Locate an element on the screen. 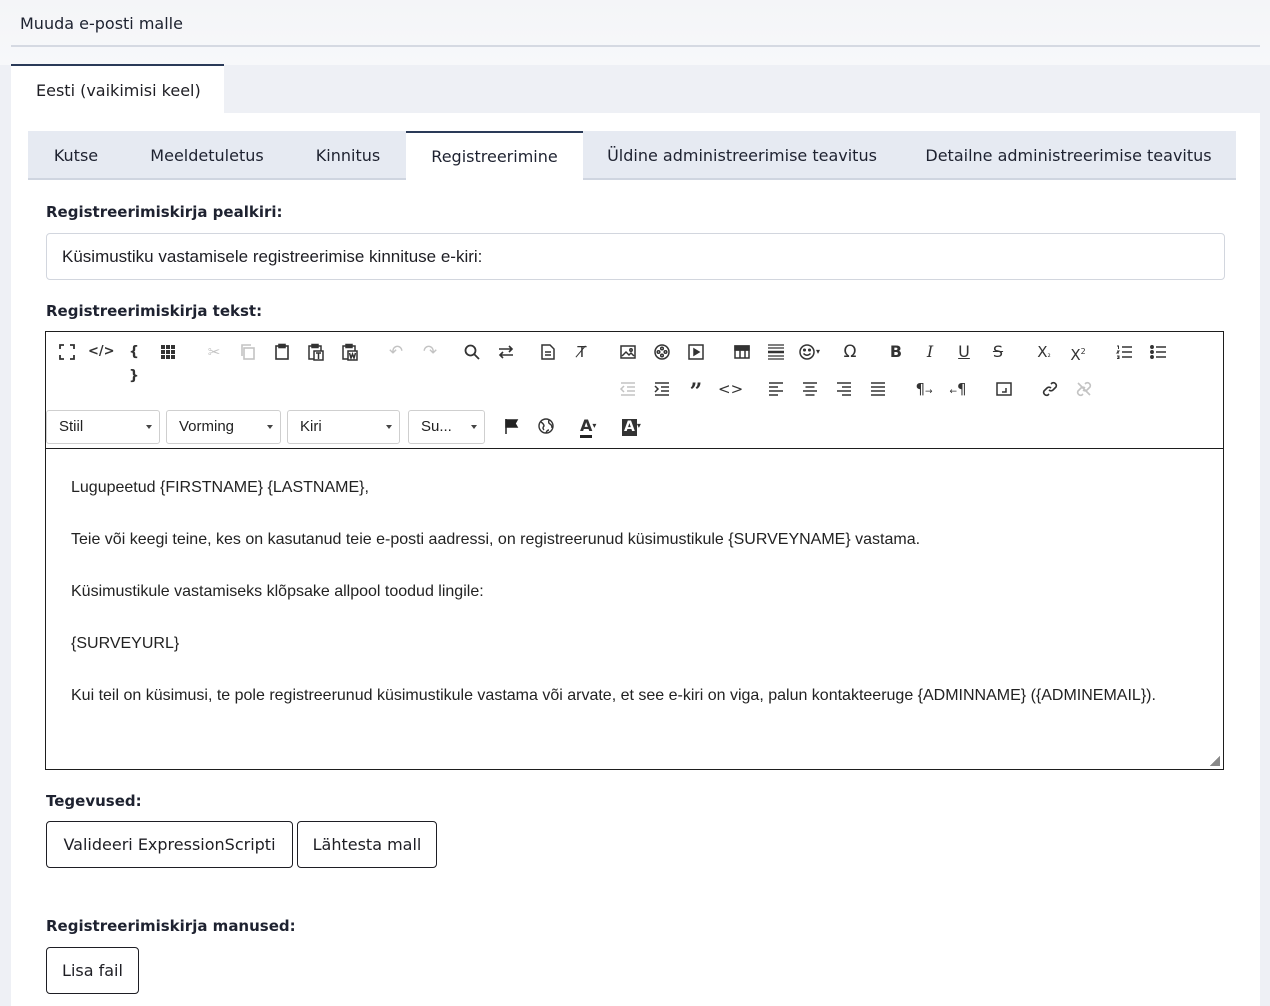 Image resolution: width=1270 pixels, height=1006 pixels. subscript-icon: X₂ is located at coordinates (1044, 352).